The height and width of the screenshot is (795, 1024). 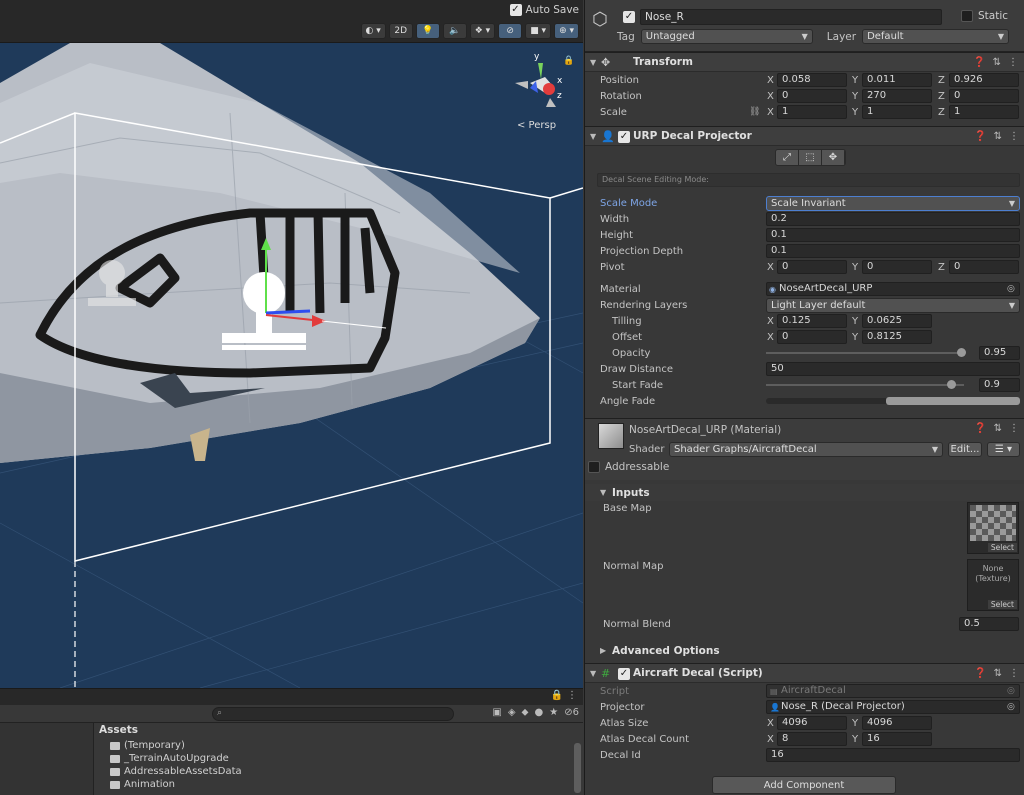 I want to click on rotation-z-field: 0, so click(x=984, y=96).